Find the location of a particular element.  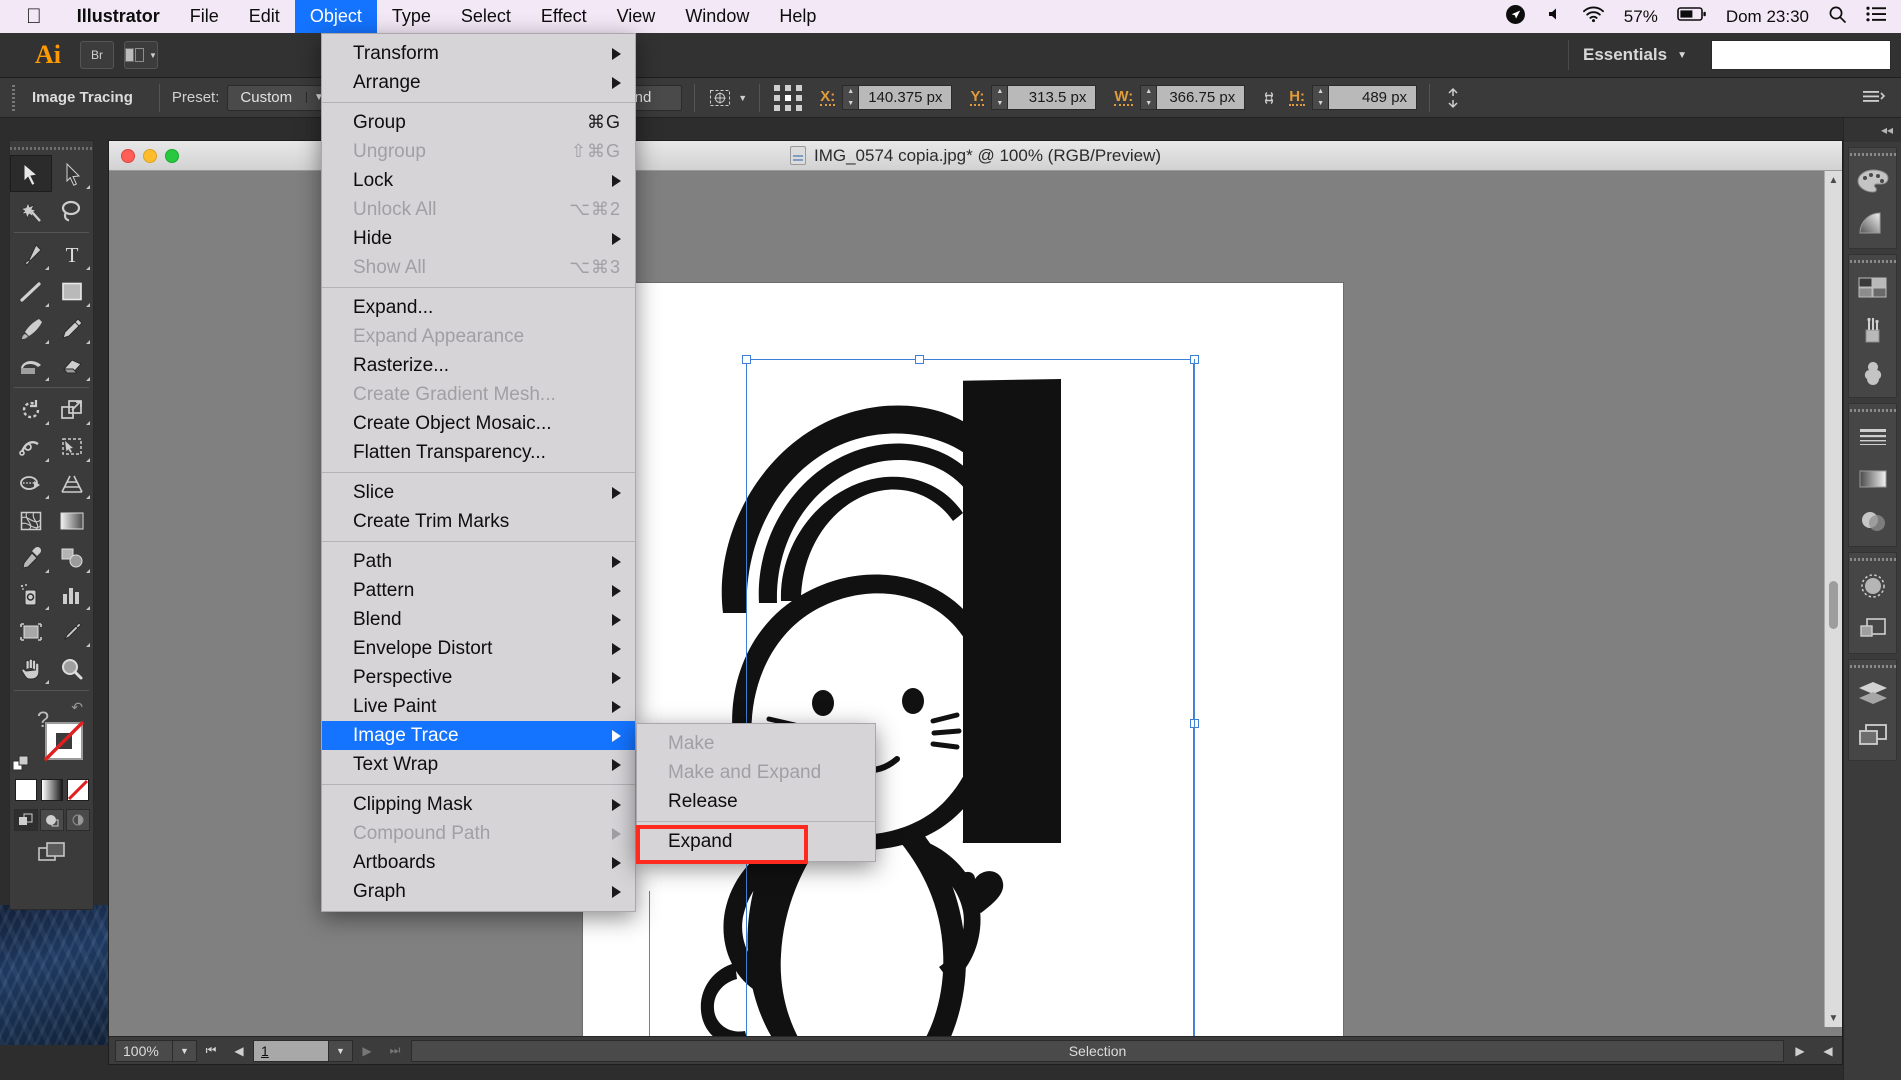

scale-tool-icon is located at coordinates (73, 409).